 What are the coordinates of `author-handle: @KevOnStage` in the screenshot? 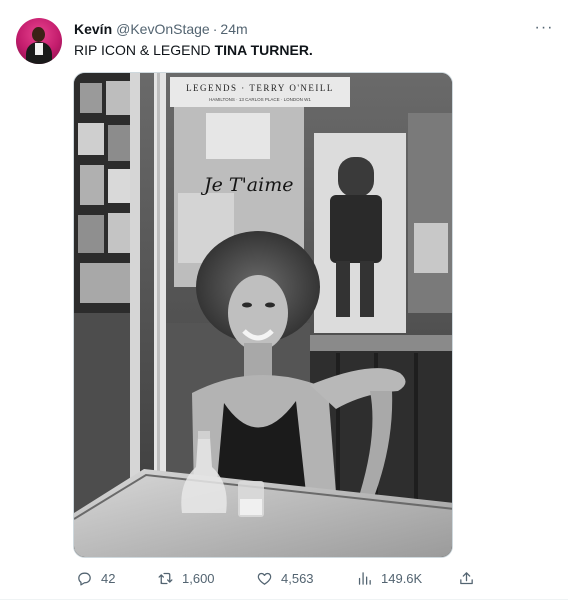 It's located at (163, 29).